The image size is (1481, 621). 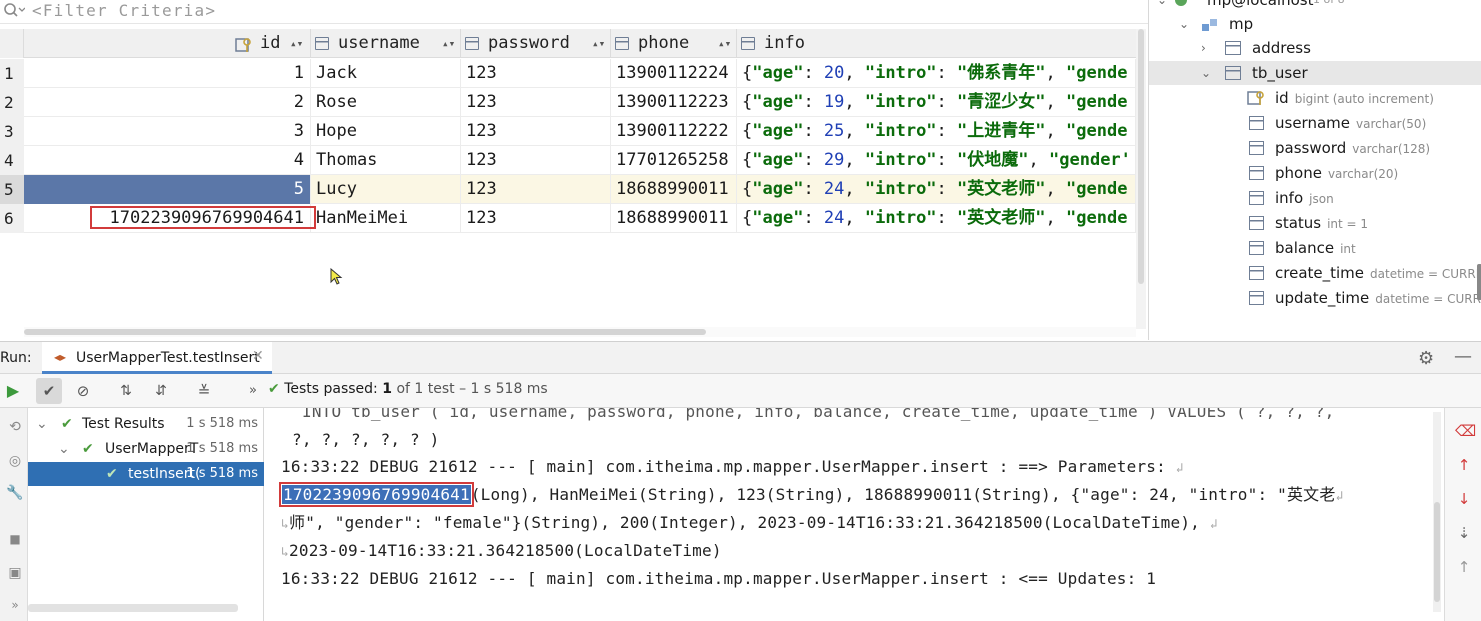 I want to click on cell-username: Lucy, so click(x=386, y=189).